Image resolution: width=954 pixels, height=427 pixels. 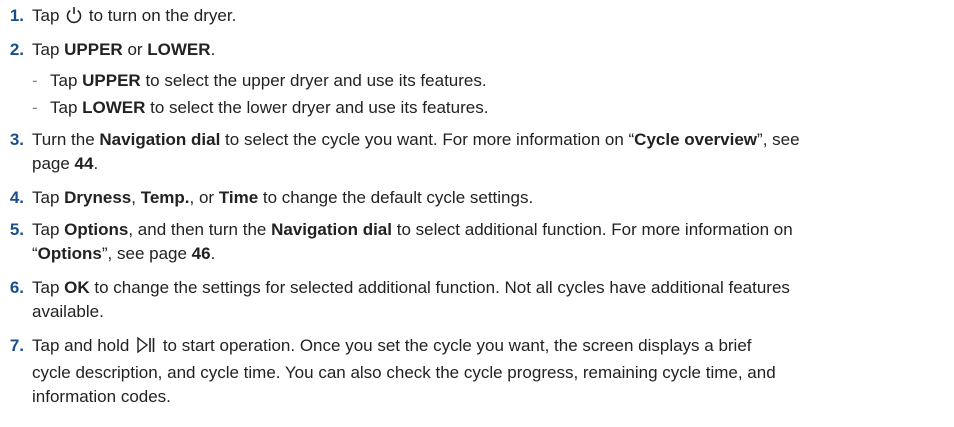 What do you see at coordinates (16, 345) in the screenshot?
I see `step-number: 7.` at bounding box center [16, 345].